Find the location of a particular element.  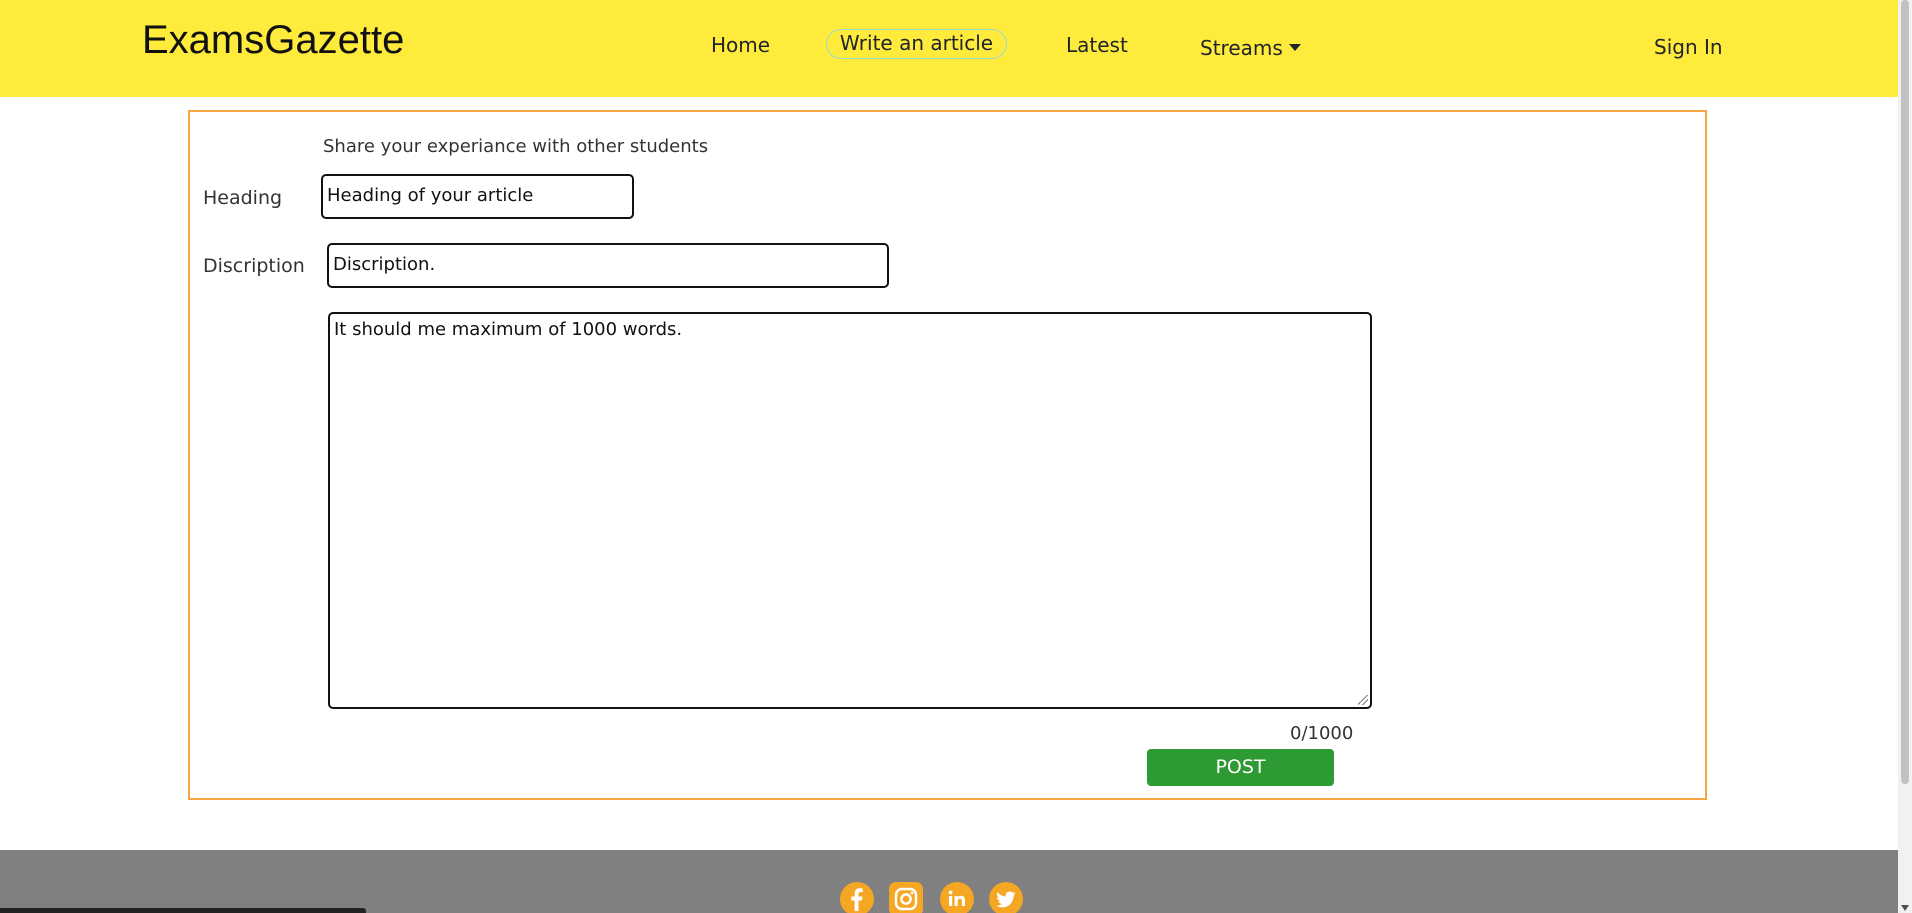

nav-streams-dropdown: Streams is located at coordinates (1250, 48).